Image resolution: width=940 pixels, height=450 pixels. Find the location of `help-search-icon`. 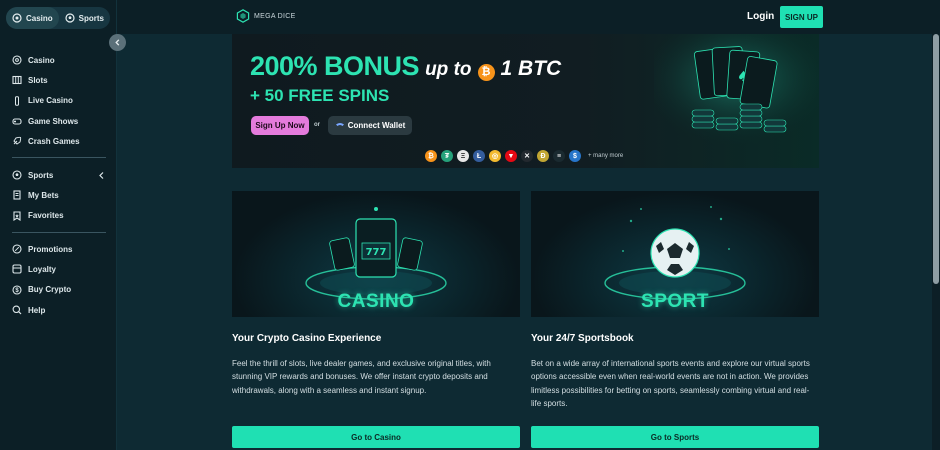

help-search-icon is located at coordinates (17, 310).